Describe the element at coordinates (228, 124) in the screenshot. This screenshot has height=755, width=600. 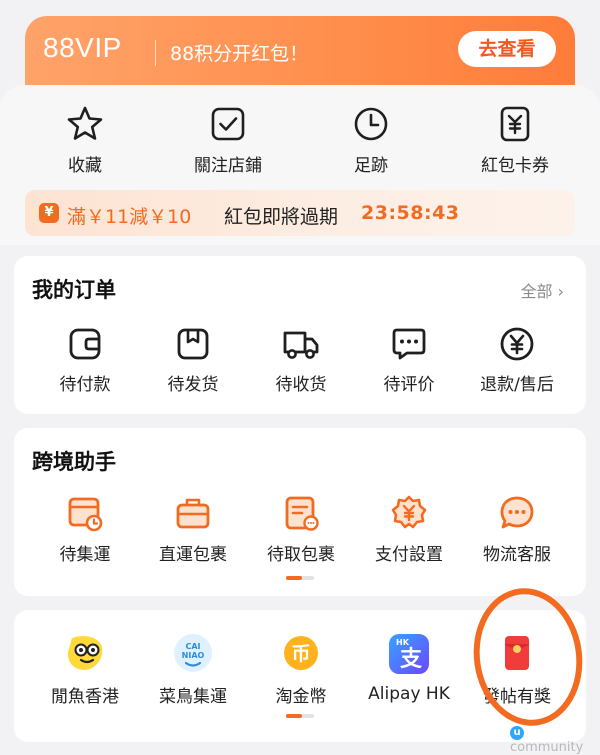
I see `checkbox-icon` at that location.